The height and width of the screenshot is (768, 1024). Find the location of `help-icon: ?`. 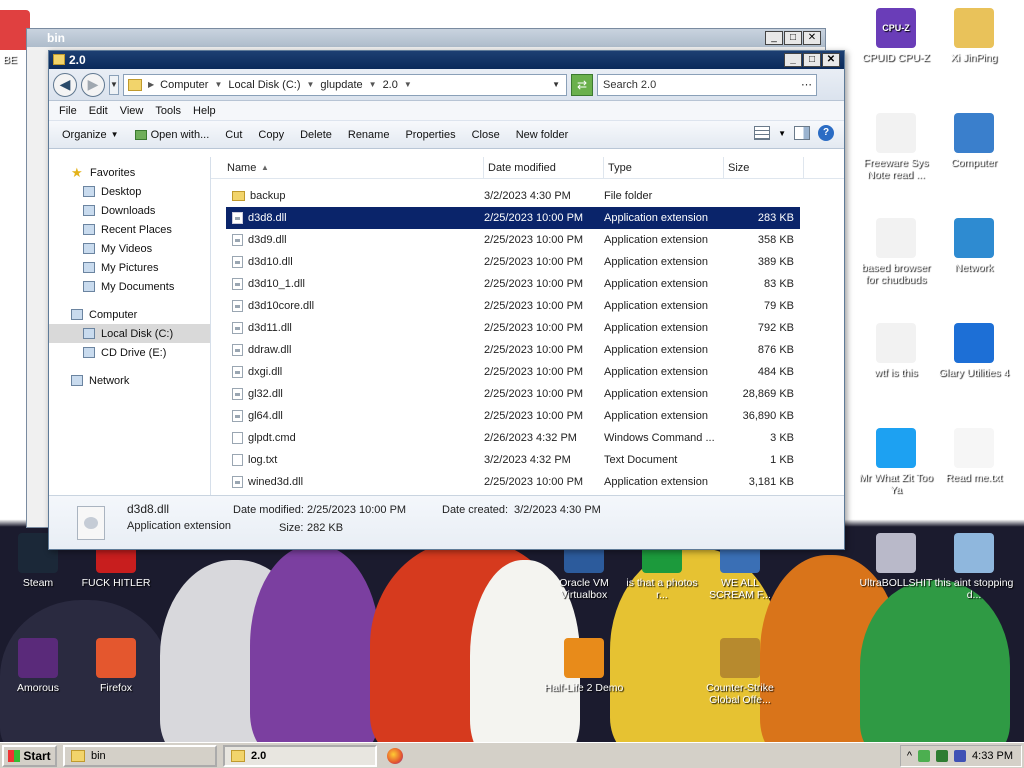

help-icon: ? is located at coordinates (826, 133).